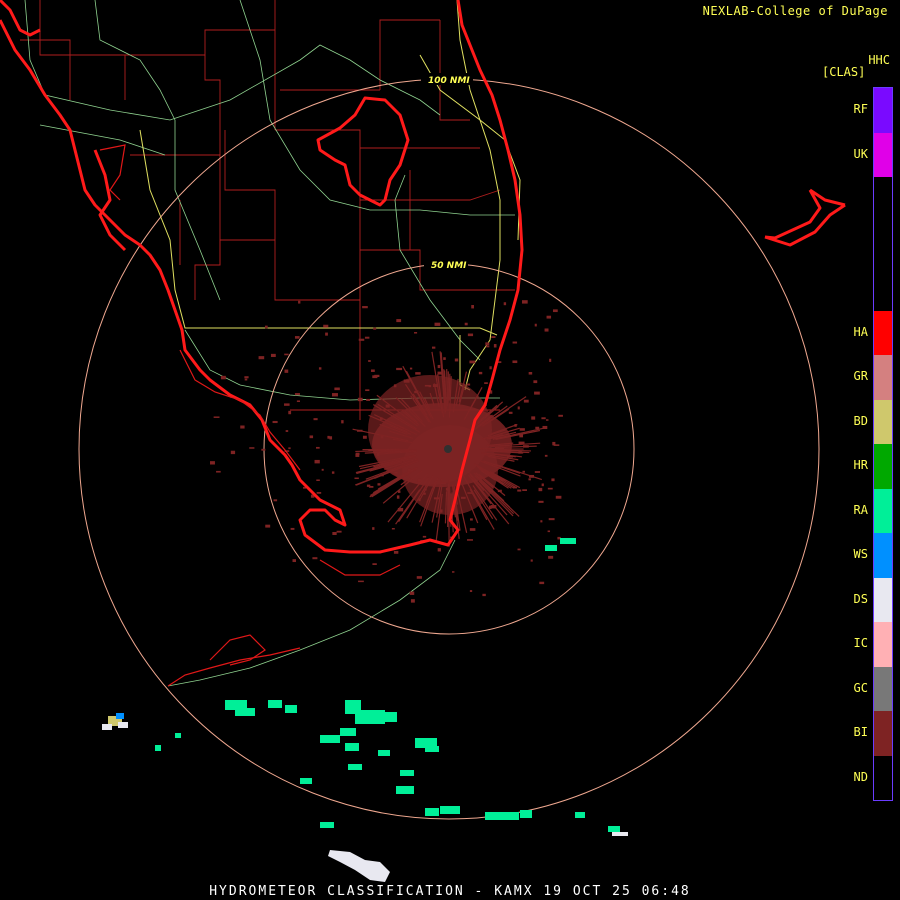 This screenshot has height=900, width=900. What do you see at coordinates (860, 732) in the screenshot?
I see `legend-label-bi: BI` at bounding box center [860, 732].